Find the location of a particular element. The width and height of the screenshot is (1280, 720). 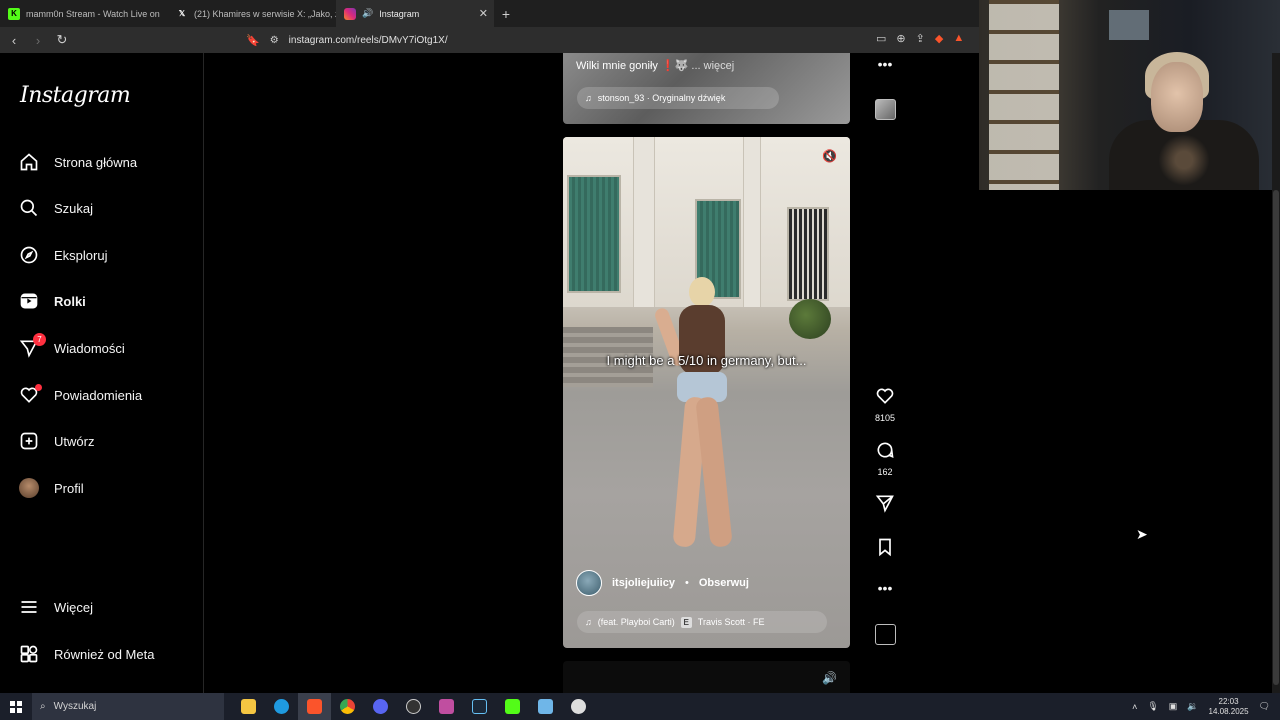

back-icon: ‹ is located at coordinates (14, 40).